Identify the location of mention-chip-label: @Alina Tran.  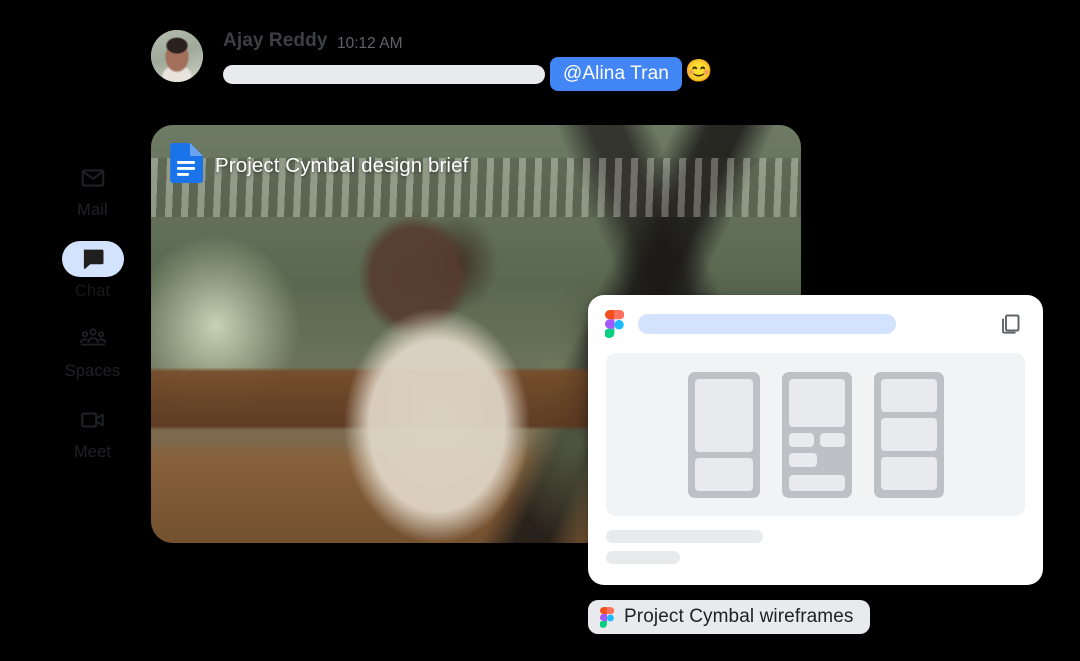
(616, 73).